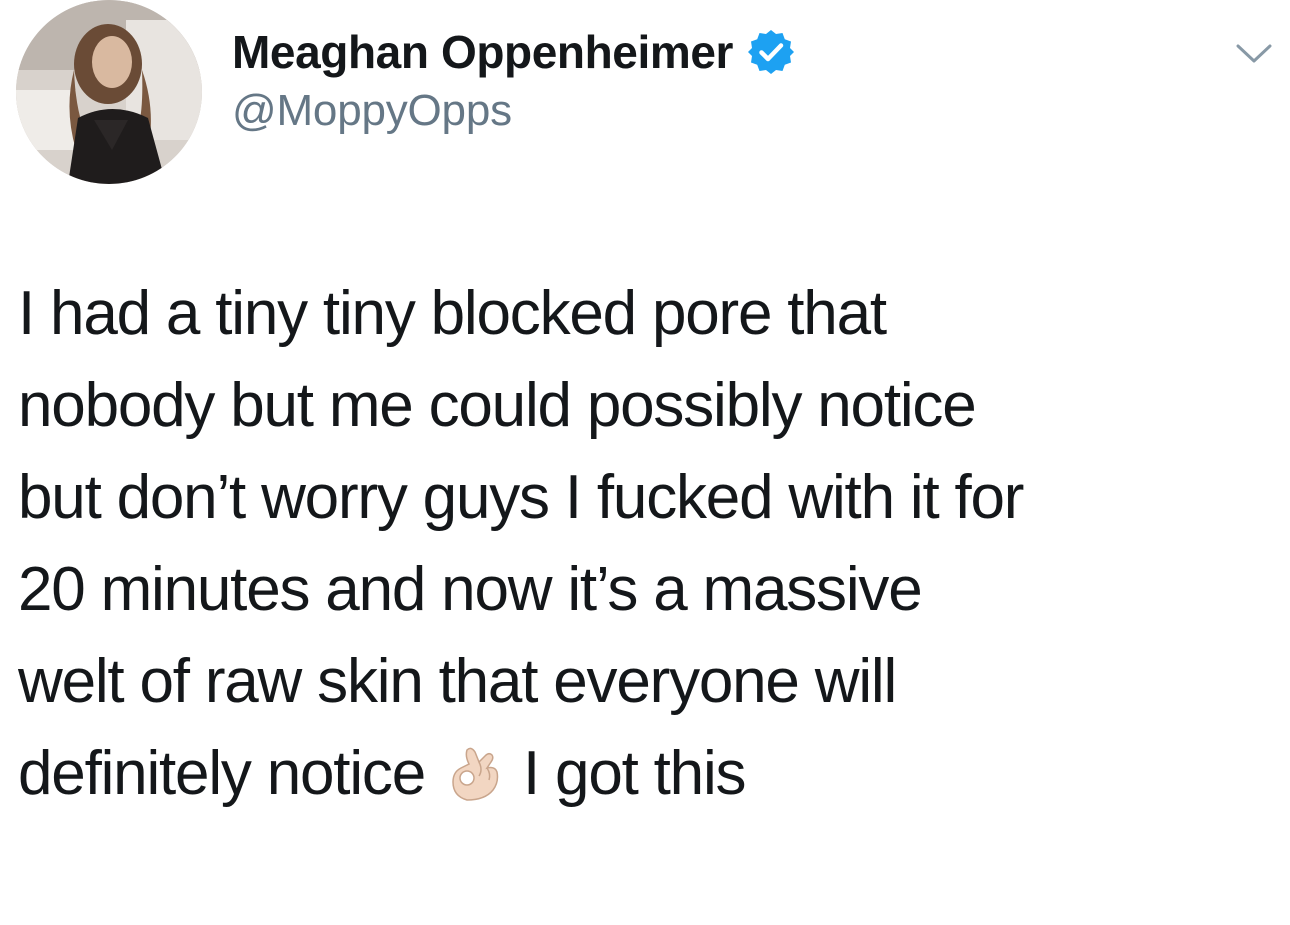 This screenshot has width=1290, height=925. I want to click on chevron-down-icon, so click(1254, 53).